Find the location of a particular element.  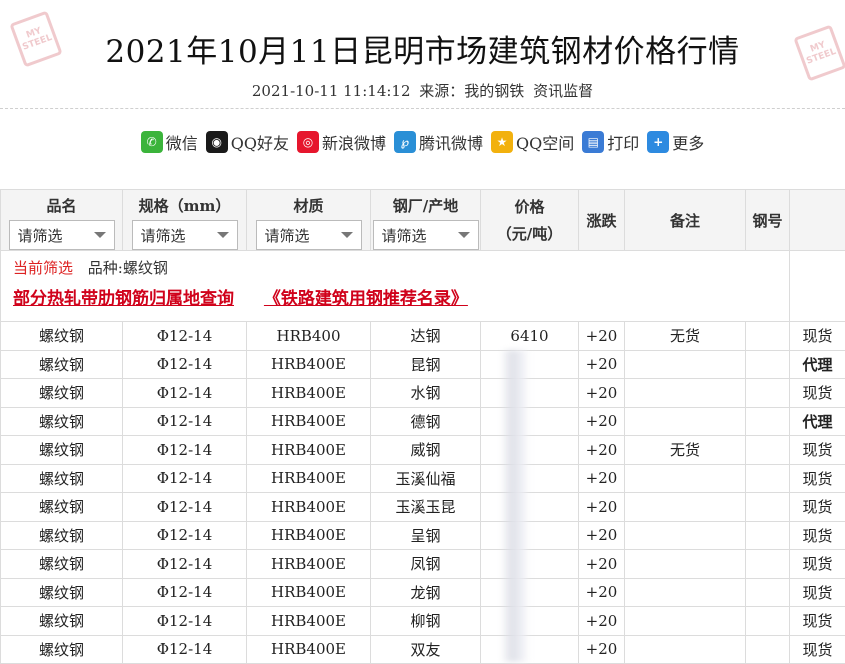

share-wechat-button: ✆微信 is located at coordinates (169, 142).